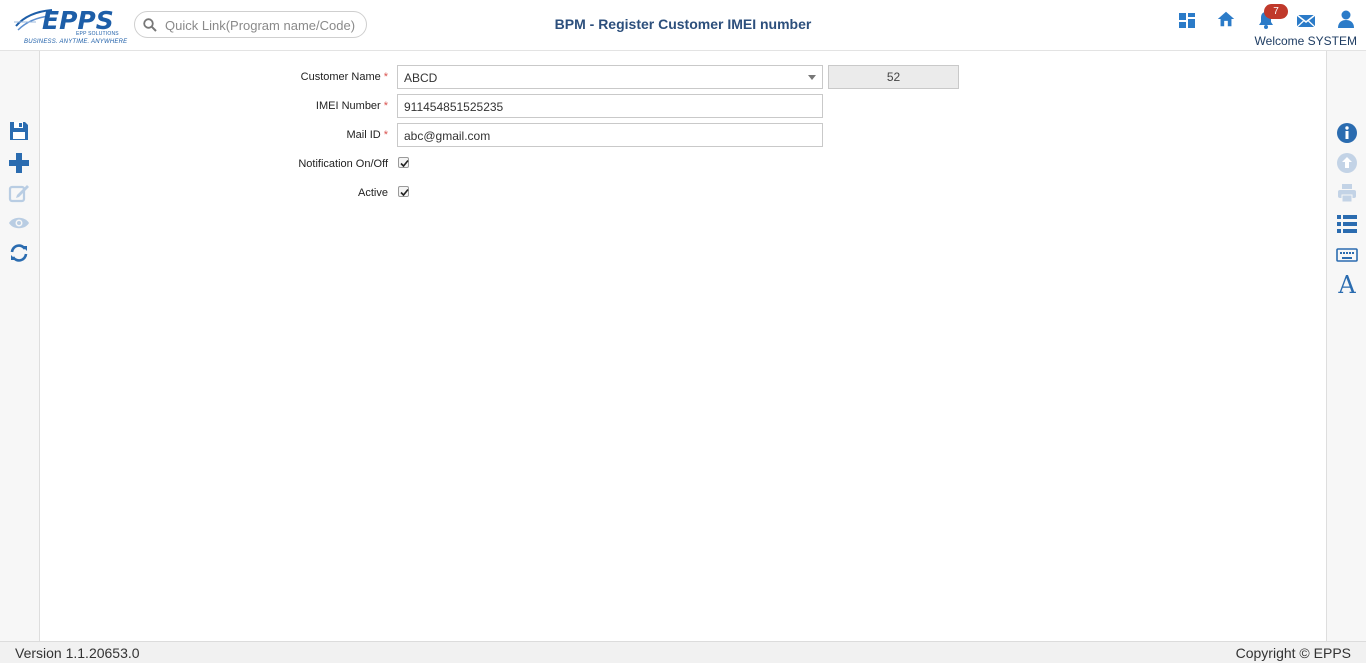 This screenshot has width=1366, height=663. I want to click on list-icon, so click(1347, 224).